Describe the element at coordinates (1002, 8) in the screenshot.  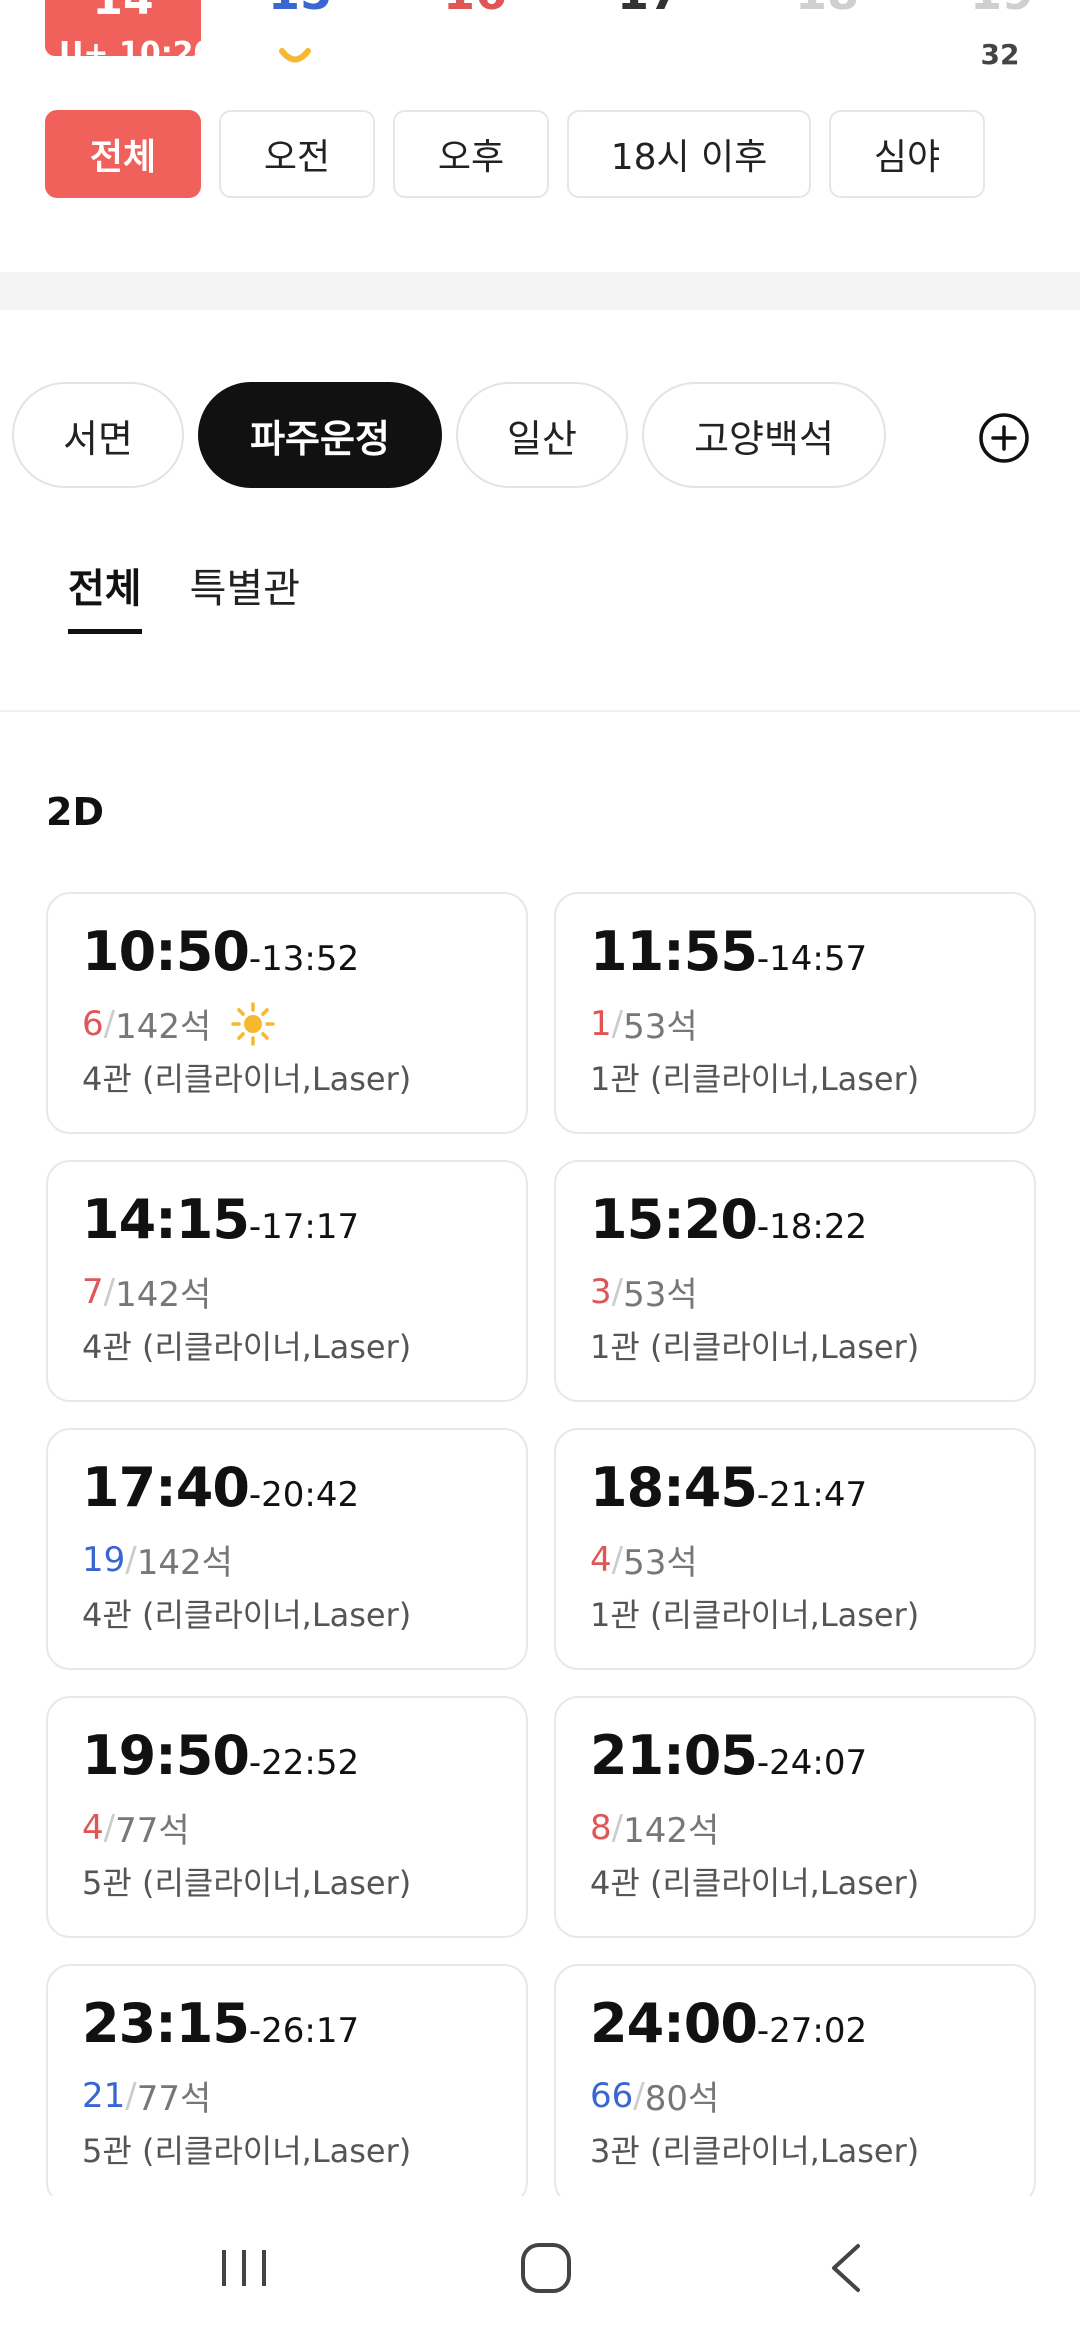
I see `date-day: 19` at that location.